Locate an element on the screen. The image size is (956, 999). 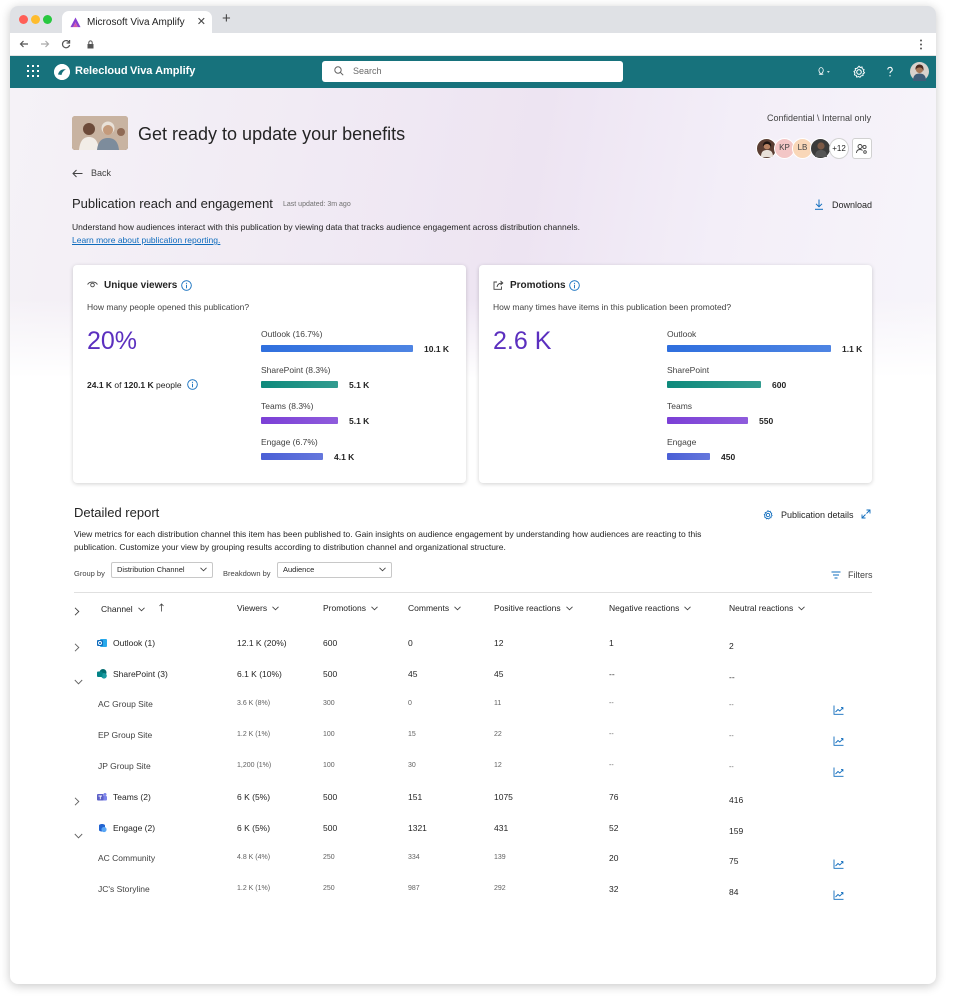
forward-arrow-icon is located at coordinates (45, 44).